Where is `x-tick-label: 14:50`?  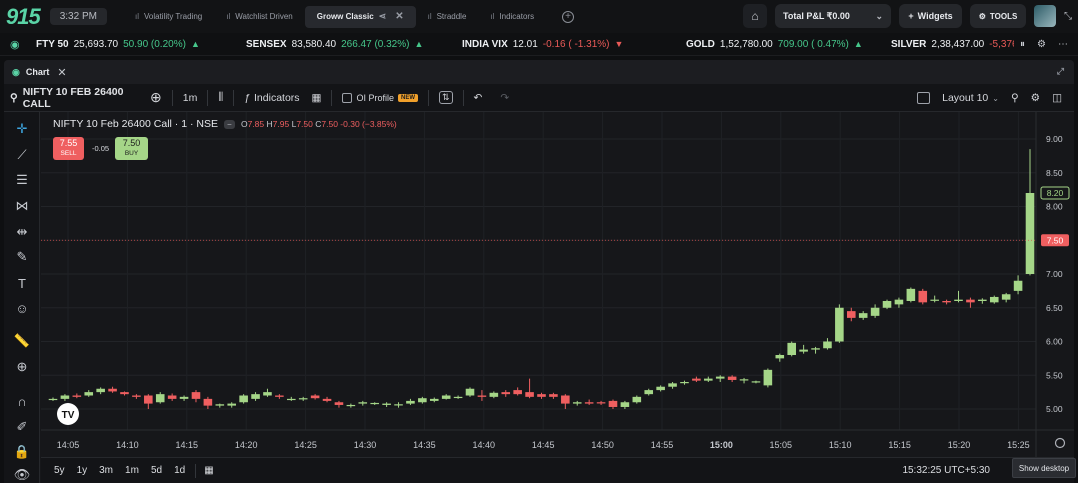 x-tick-label: 14:50 is located at coordinates (602, 445).